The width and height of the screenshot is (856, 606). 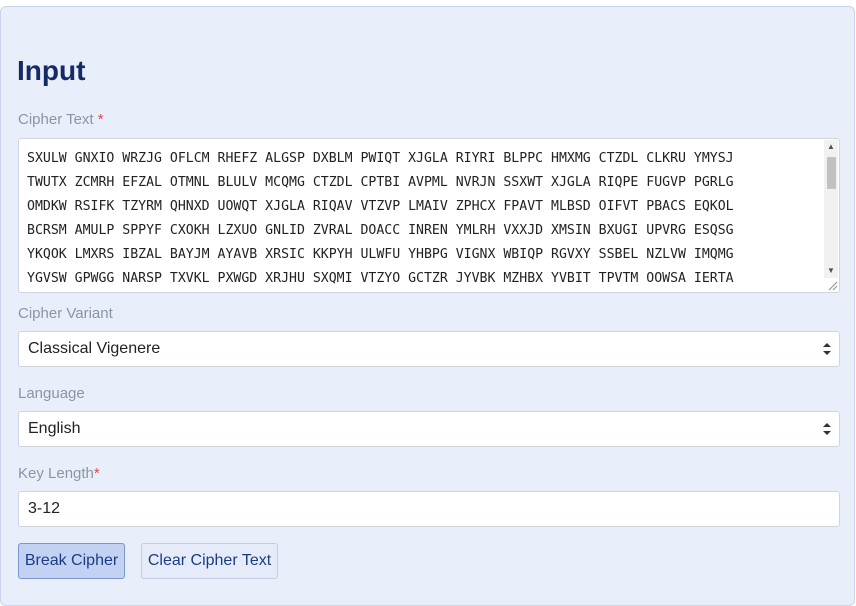 I want to click on section-title: Input, so click(x=51, y=70).